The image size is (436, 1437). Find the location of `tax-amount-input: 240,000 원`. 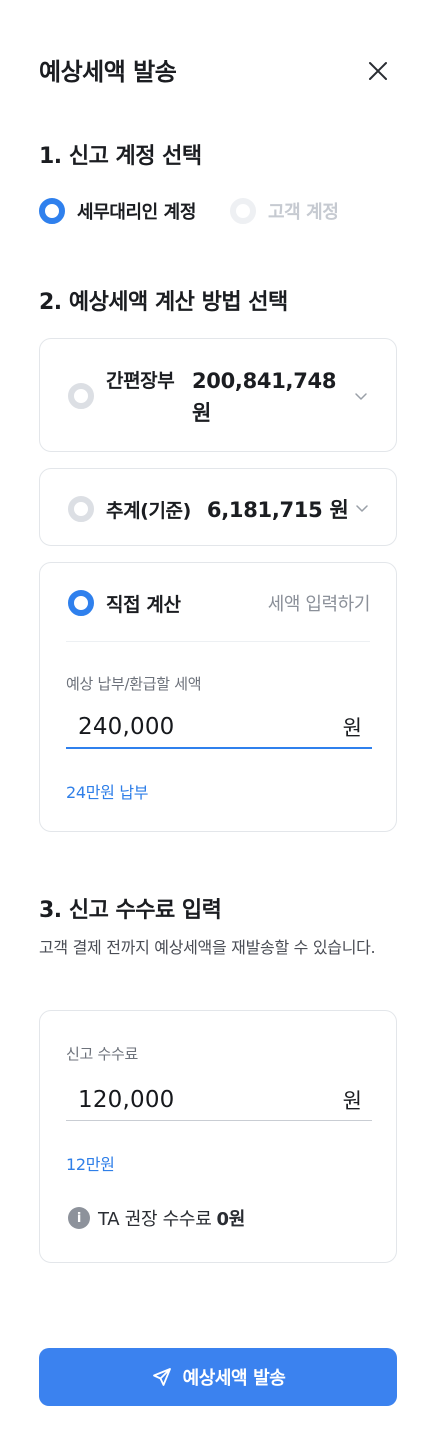

tax-amount-input: 240,000 원 is located at coordinates (219, 728).